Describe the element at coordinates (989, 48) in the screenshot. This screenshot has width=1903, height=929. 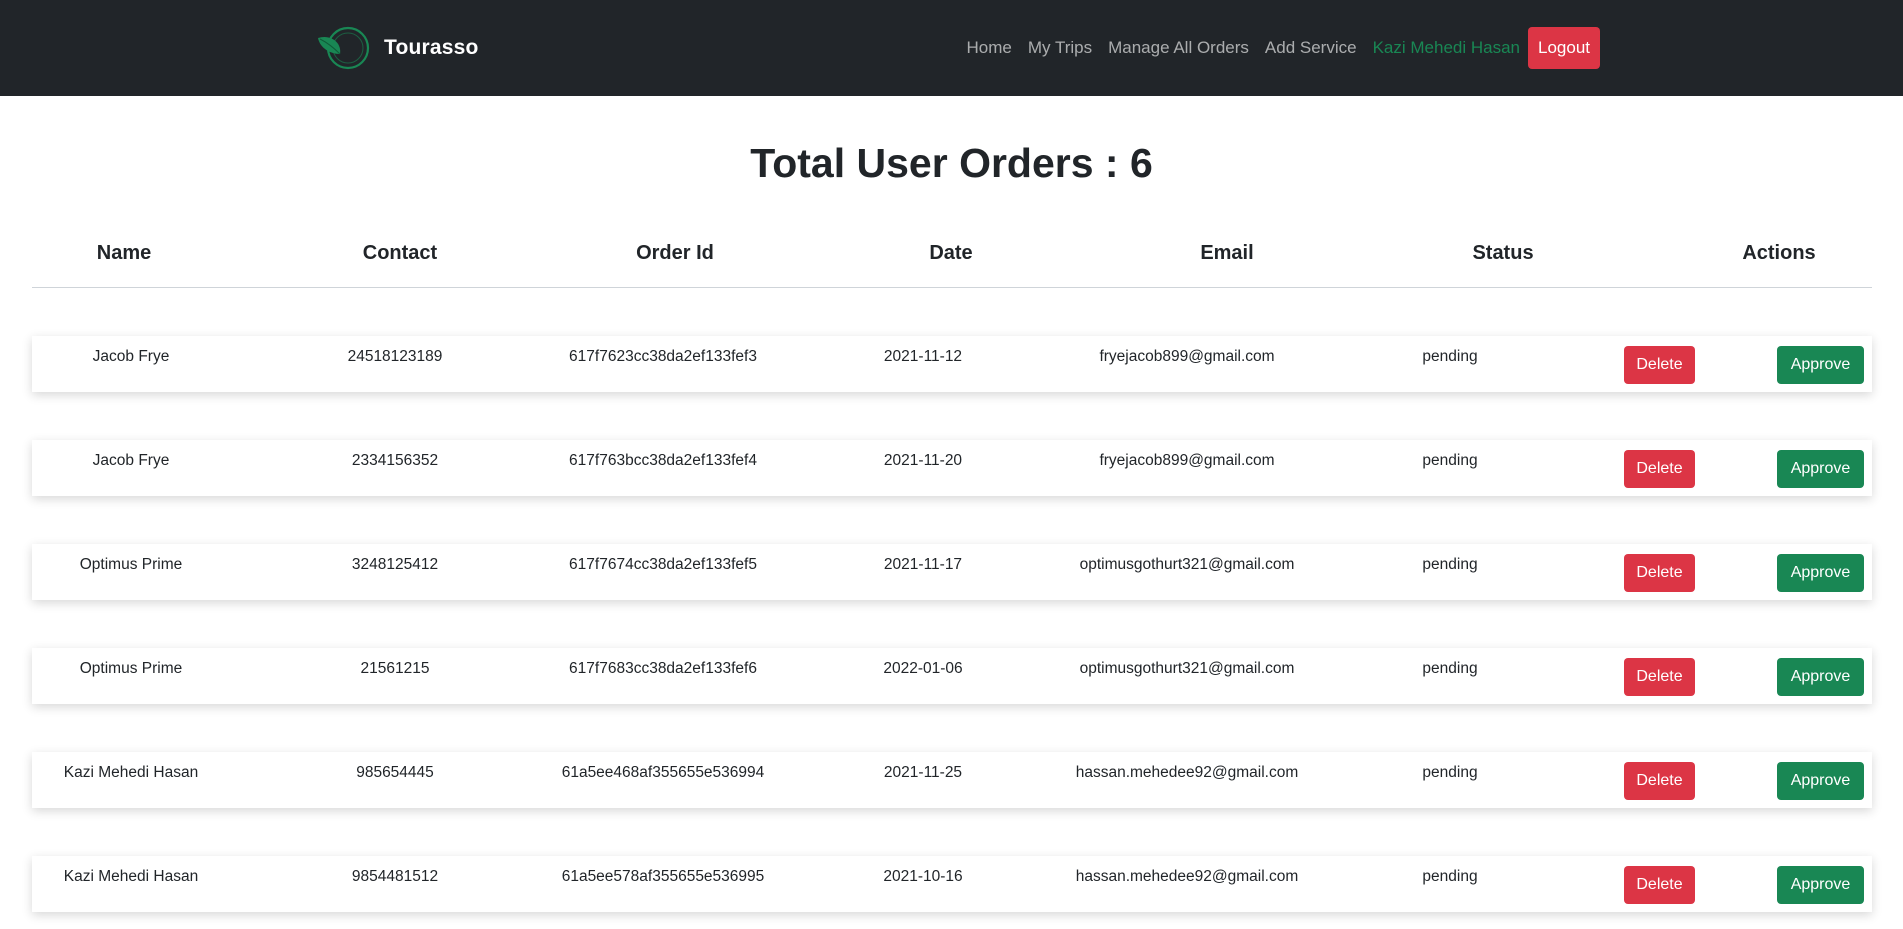
I see `nav-link-home: Home` at that location.